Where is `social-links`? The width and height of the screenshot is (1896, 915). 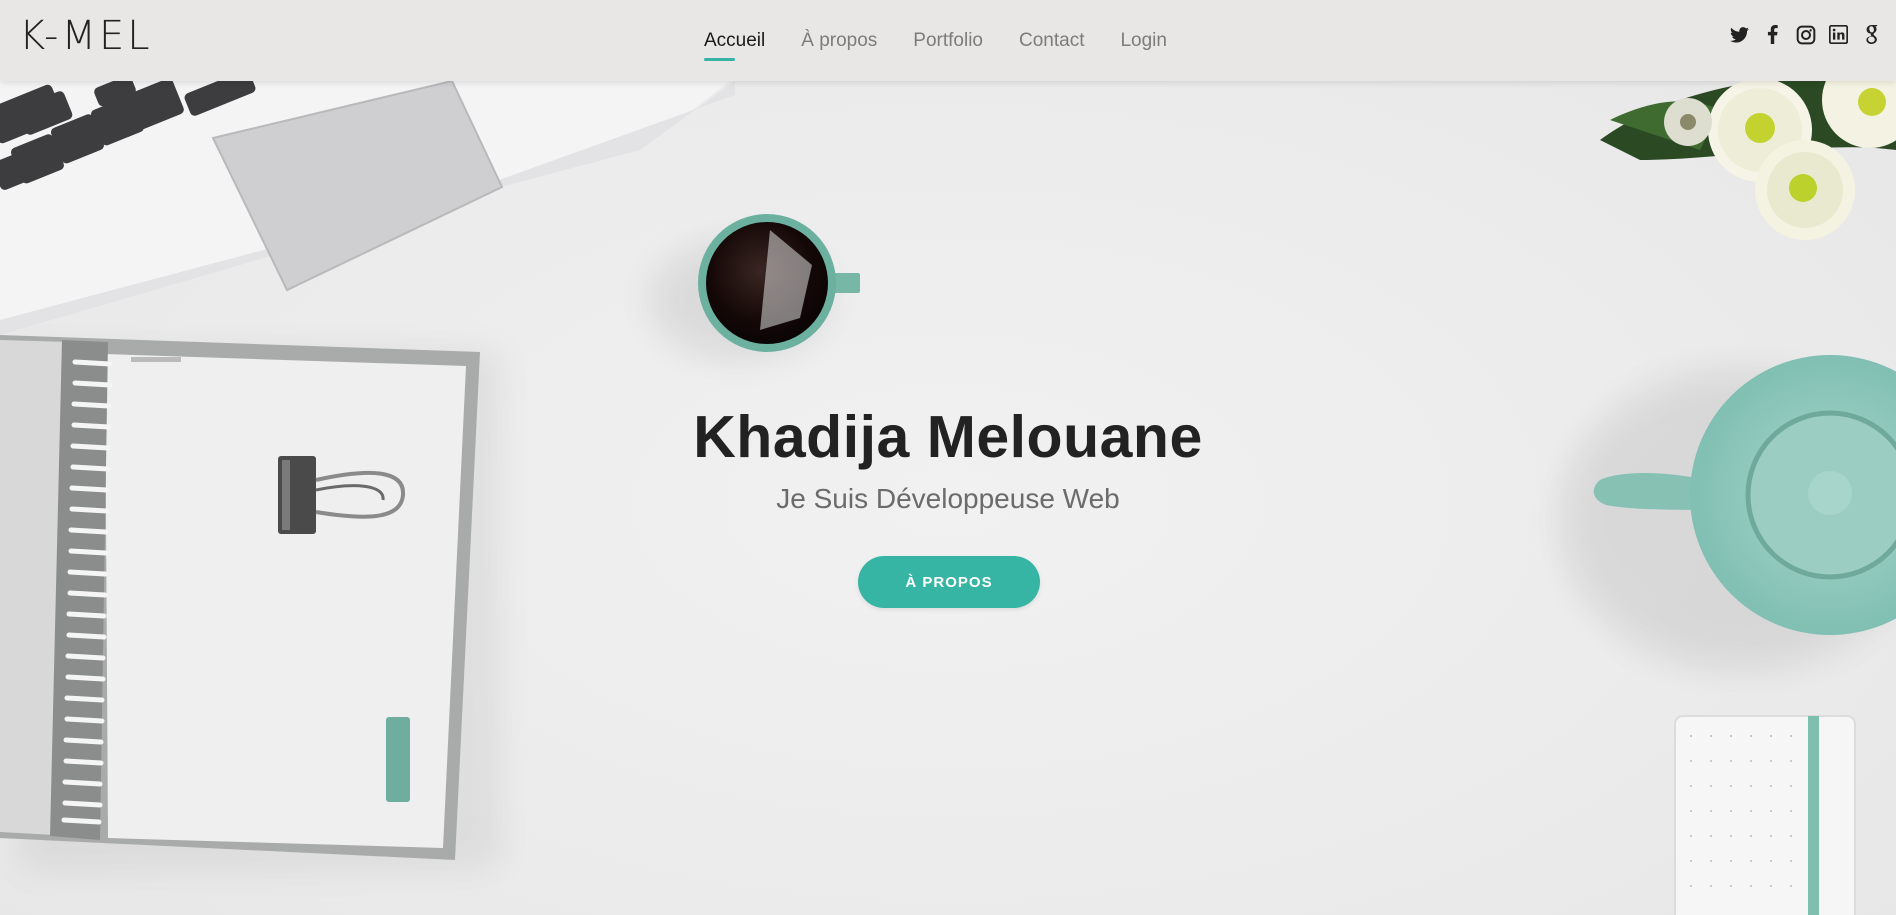 social-links is located at coordinates (1805, 34).